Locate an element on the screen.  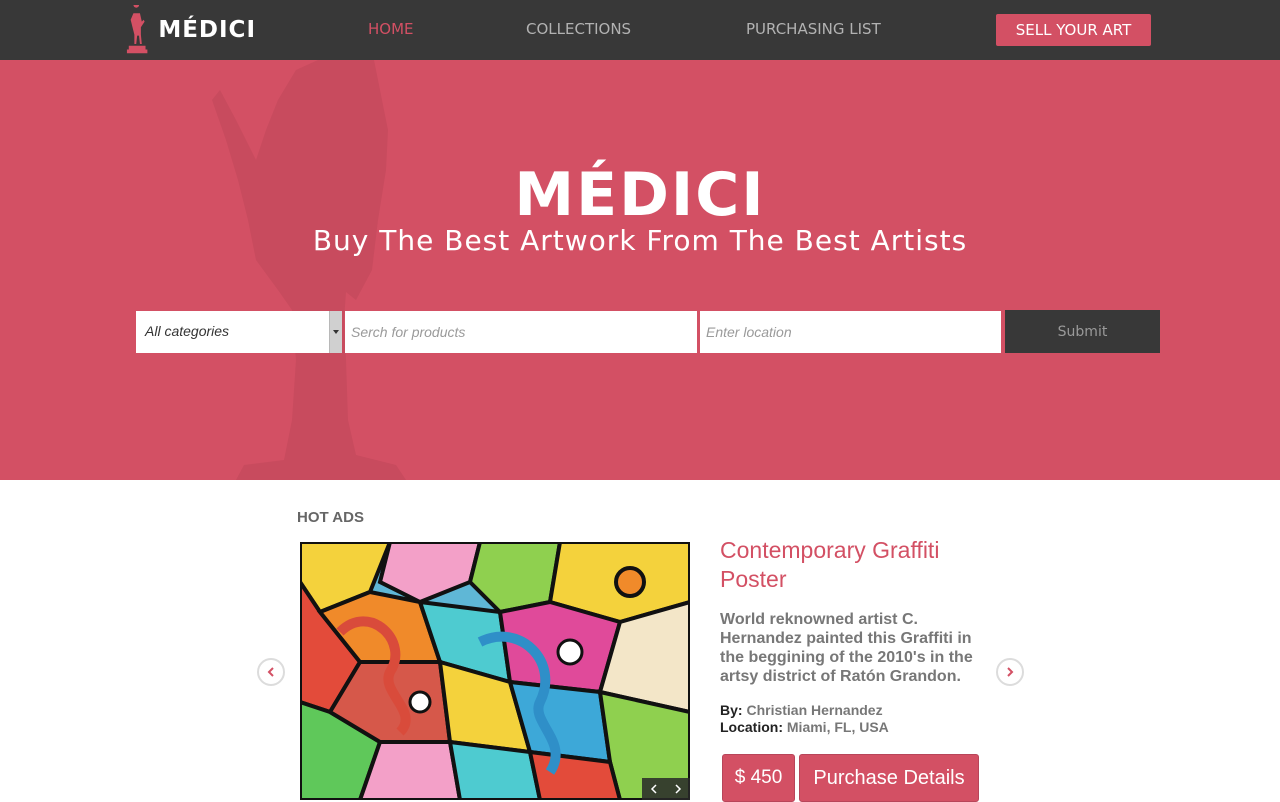
sell-your-art-button: SELL YOUR ART is located at coordinates (1073, 30).